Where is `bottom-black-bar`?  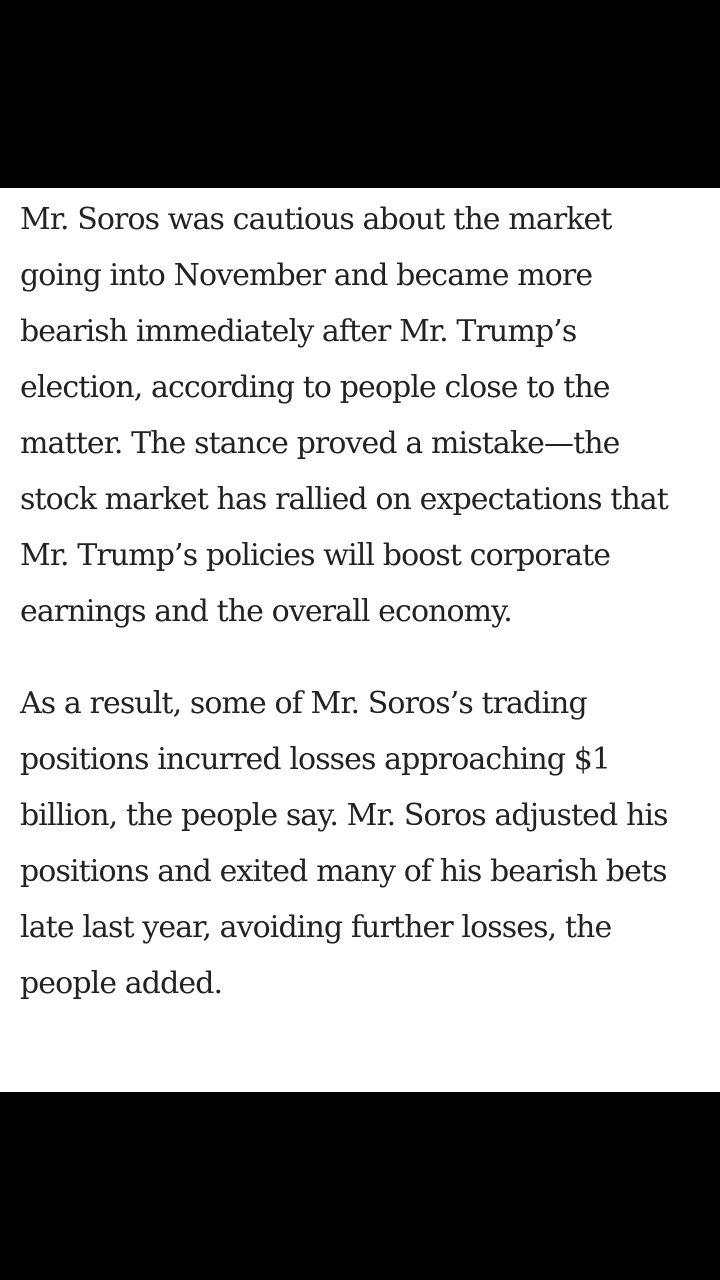
bottom-black-bar is located at coordinates (360, 1186).